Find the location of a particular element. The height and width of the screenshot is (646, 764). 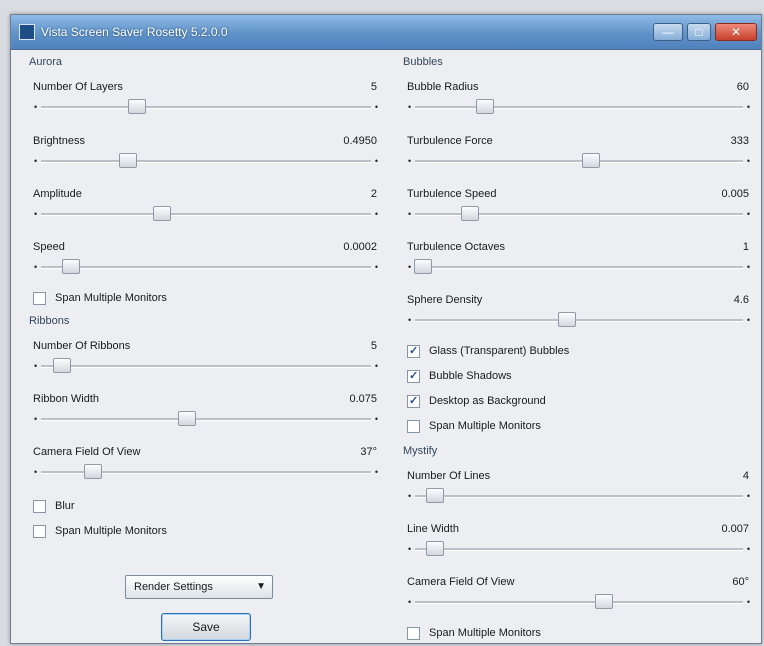

mystify-camera-fov-control: Camera Field Of View 60° • • is located at coordinates (577, 601).